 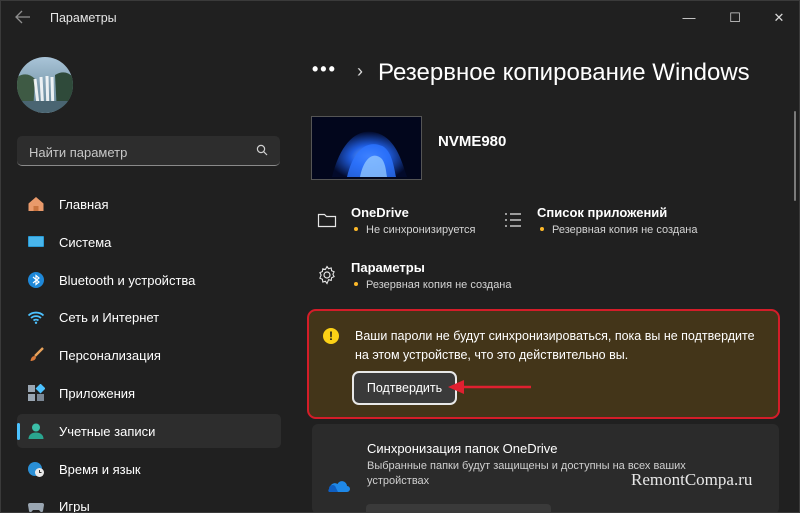 I want to click on sidebar-item-label: Приложения, so click(x=97, y=393).